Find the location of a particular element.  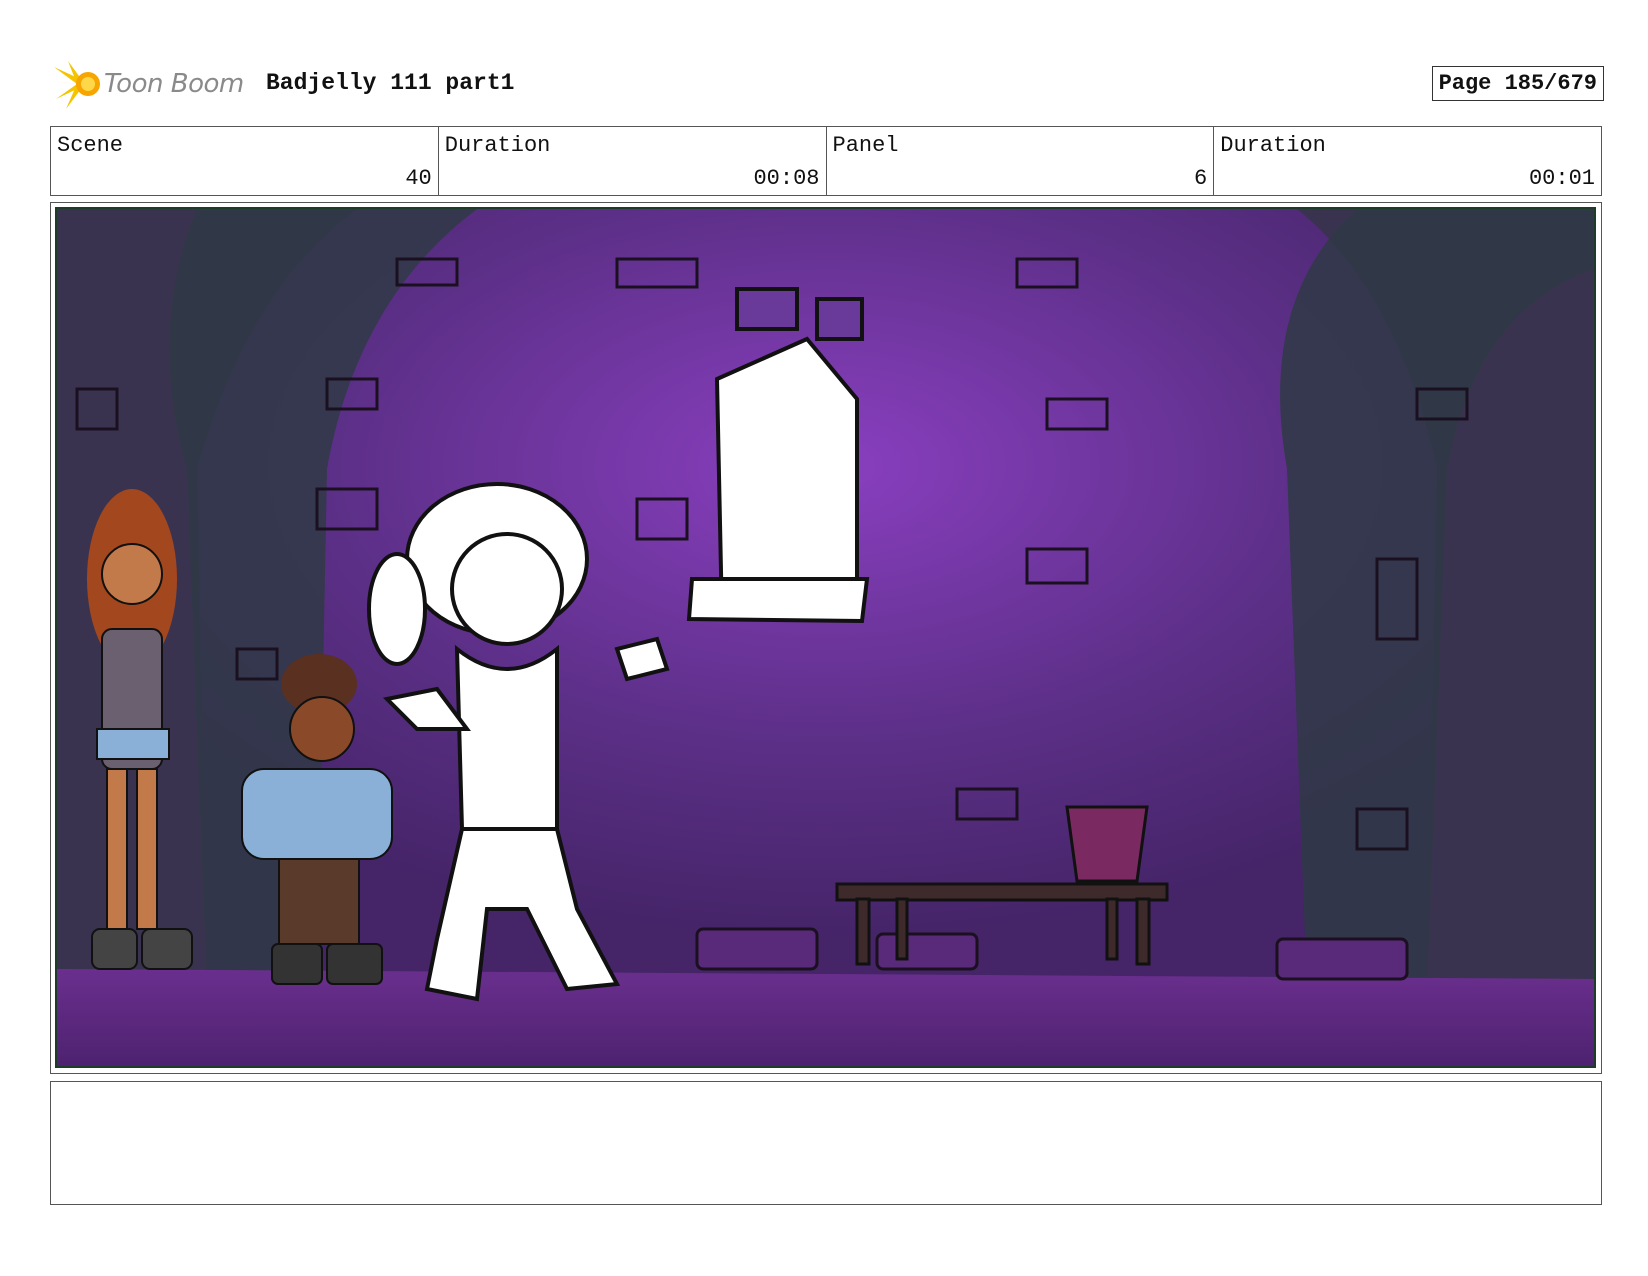

page-counter: Page 185/679 is located at coordinates (1517, 83).